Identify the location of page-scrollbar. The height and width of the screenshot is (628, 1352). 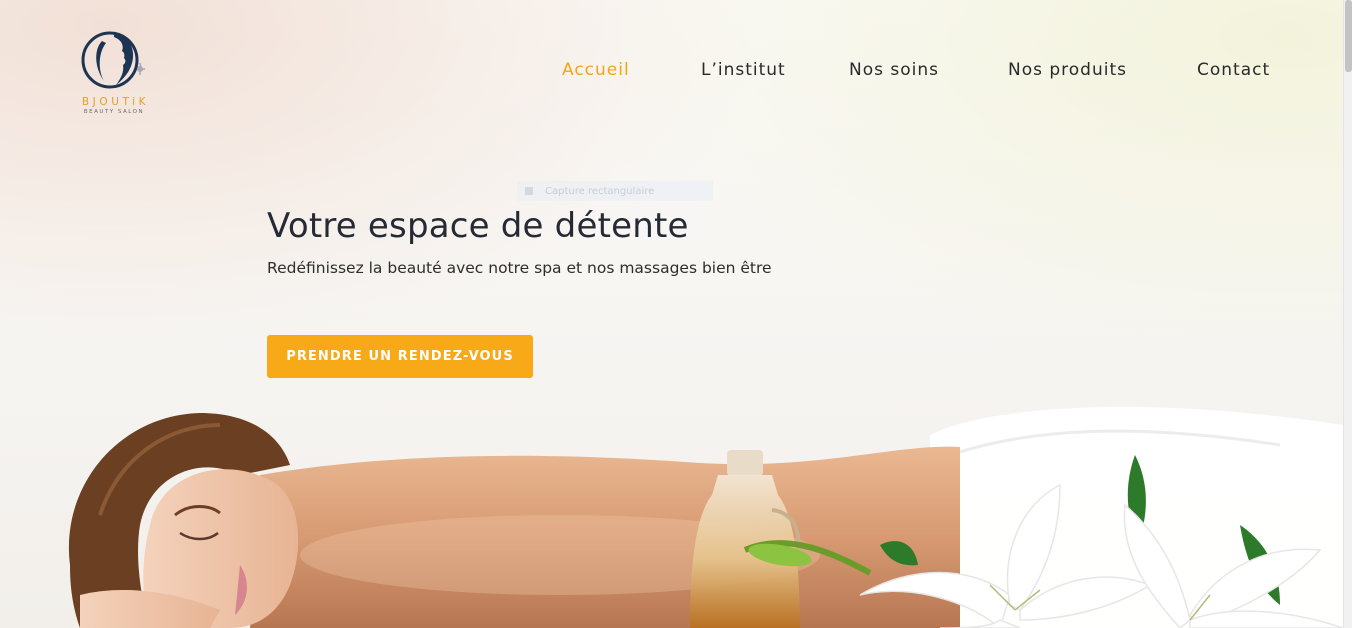
(1347, 314).